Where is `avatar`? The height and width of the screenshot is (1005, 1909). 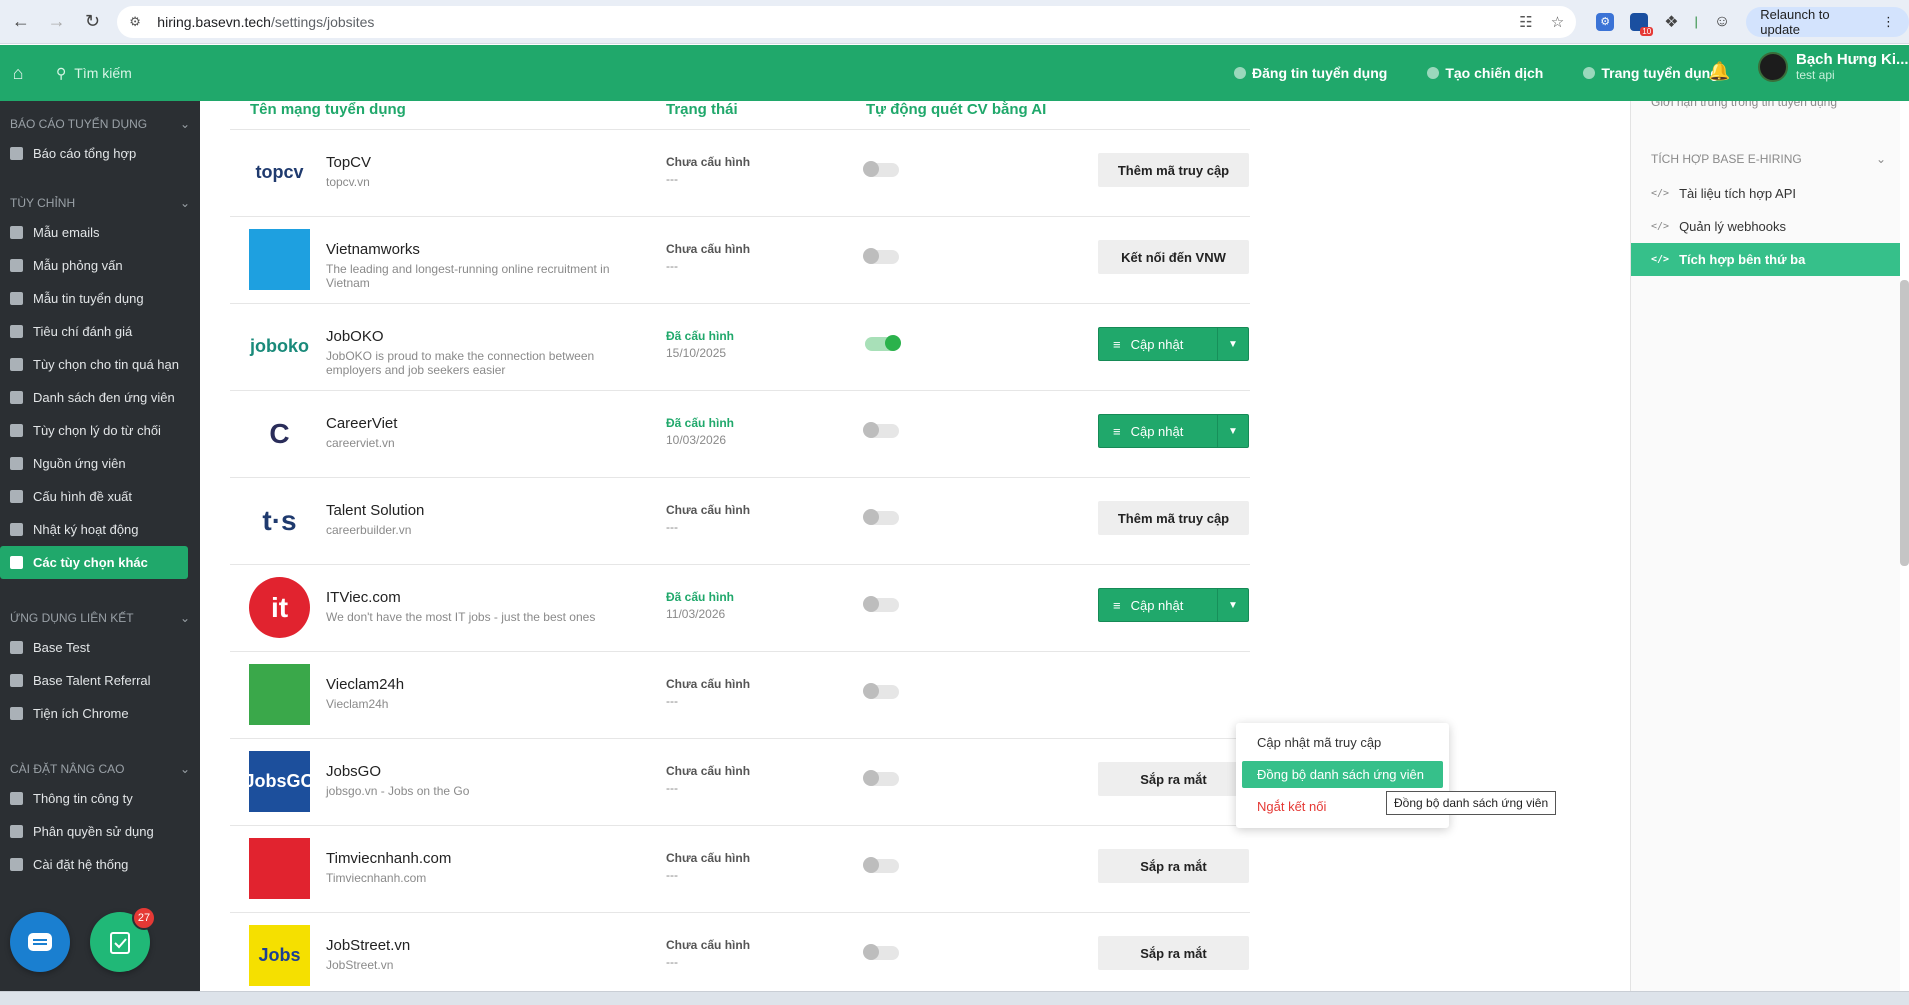 avatar is located at coordinates (1773, 66).